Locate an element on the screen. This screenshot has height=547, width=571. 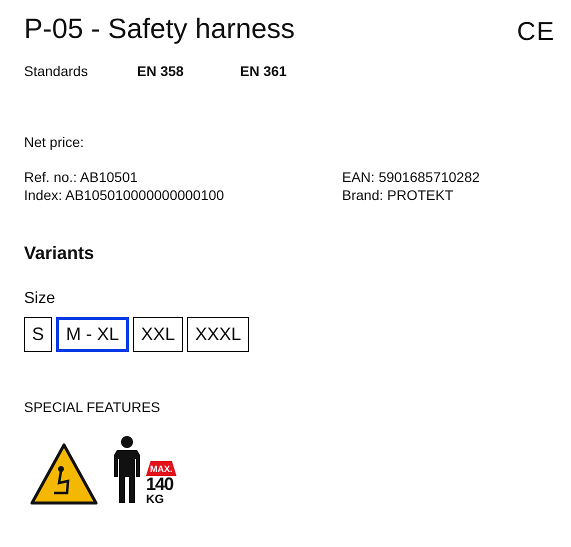
size-option: XXXL is located at coordinates (218, 334).